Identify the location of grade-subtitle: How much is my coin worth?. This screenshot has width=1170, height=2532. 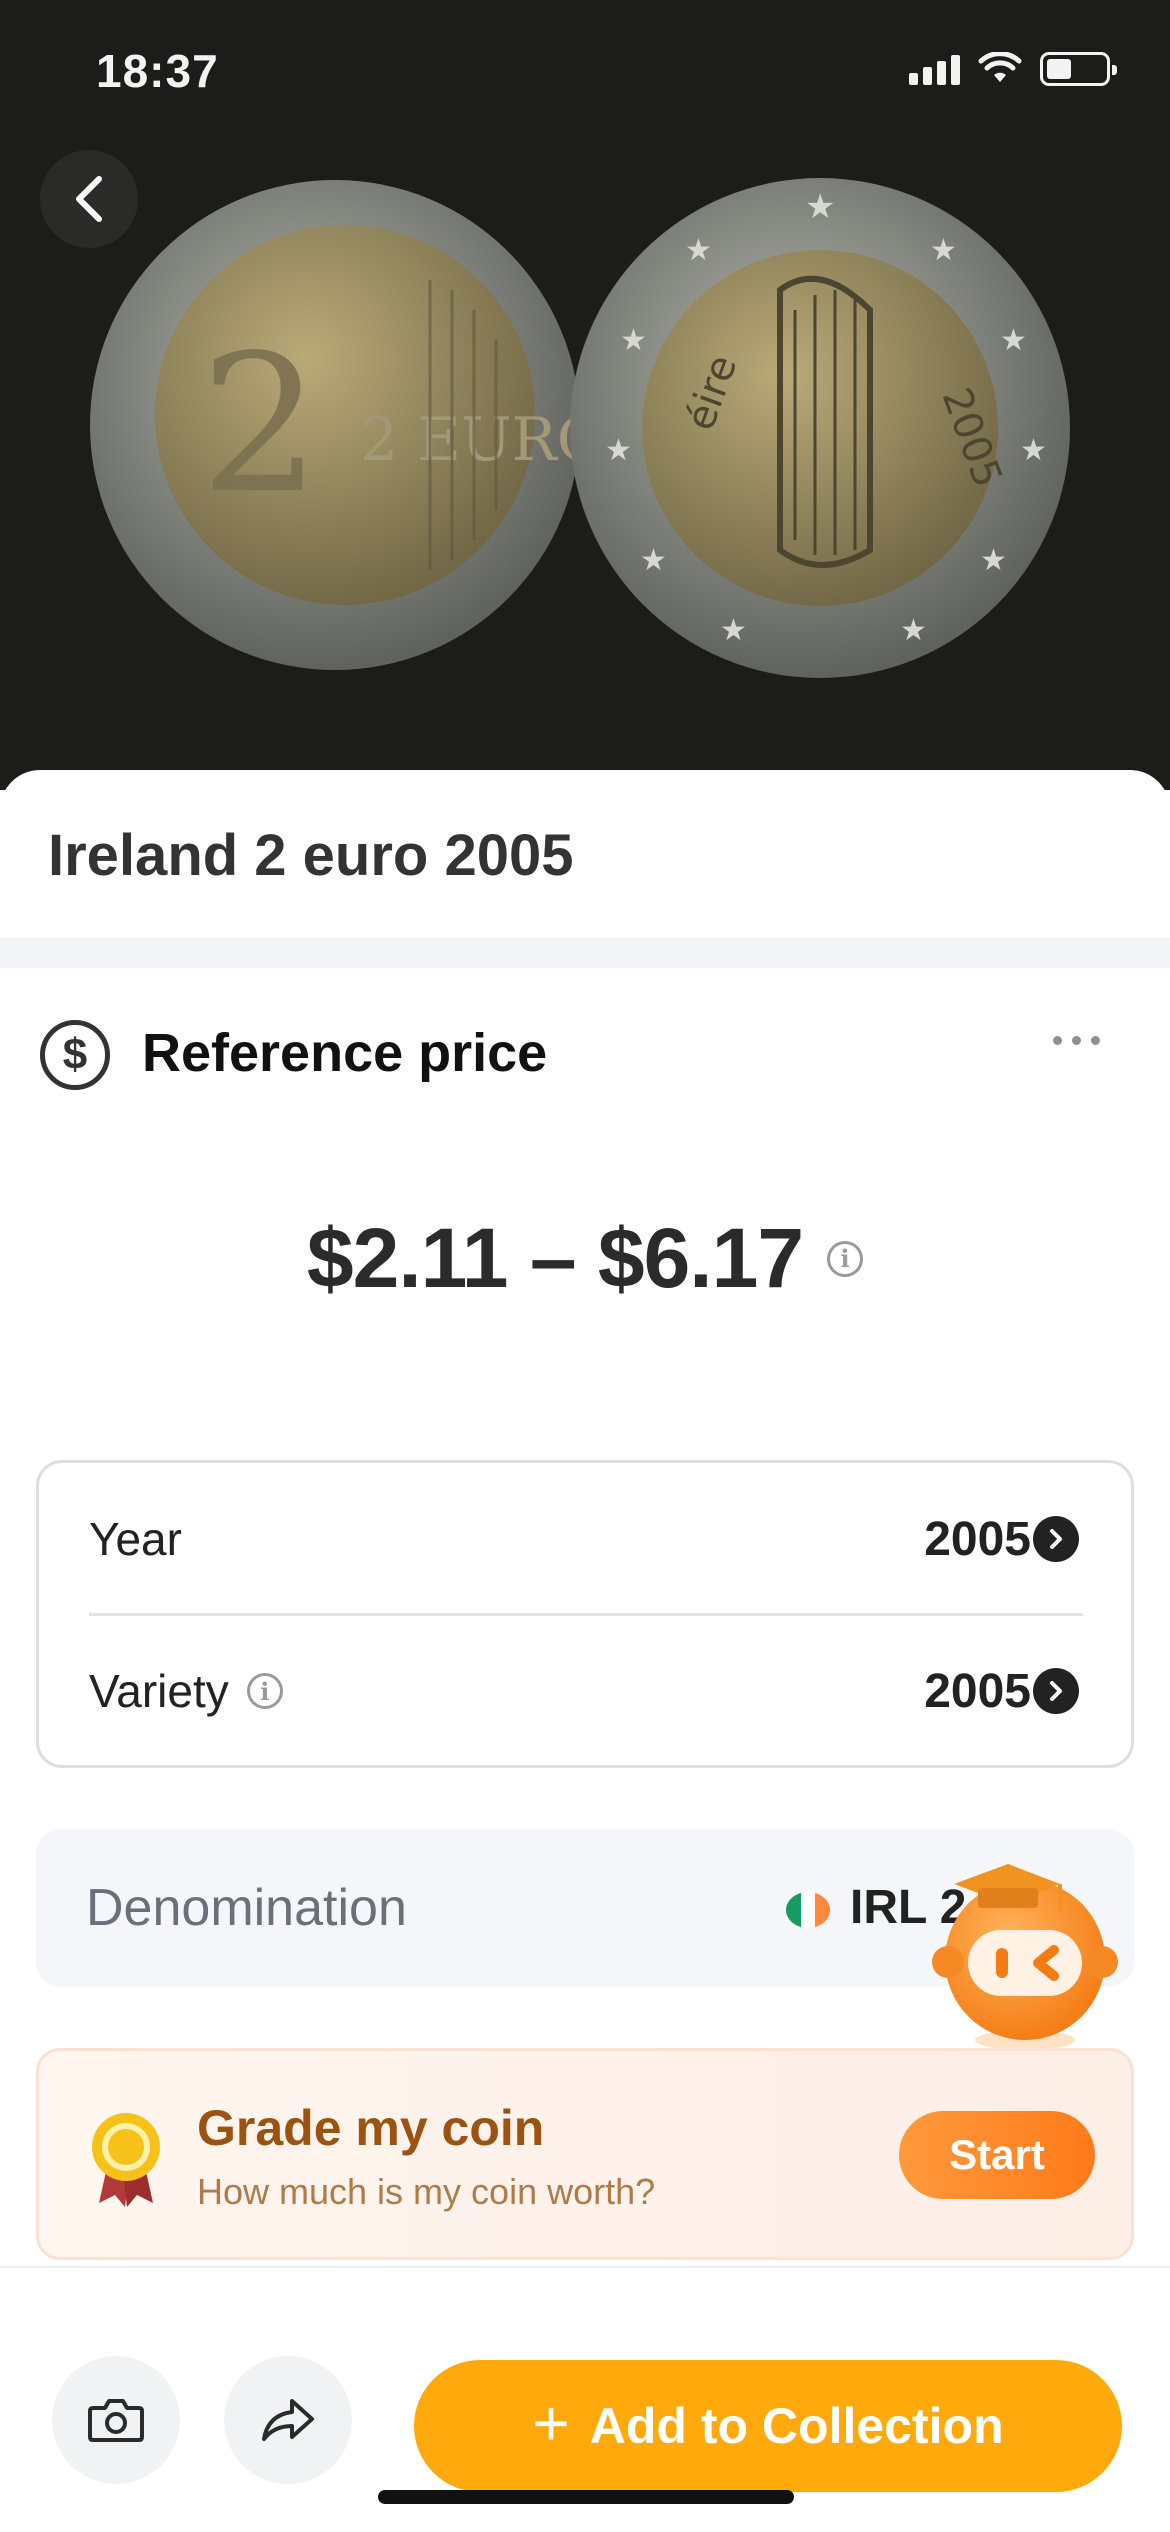
(426, 2191).